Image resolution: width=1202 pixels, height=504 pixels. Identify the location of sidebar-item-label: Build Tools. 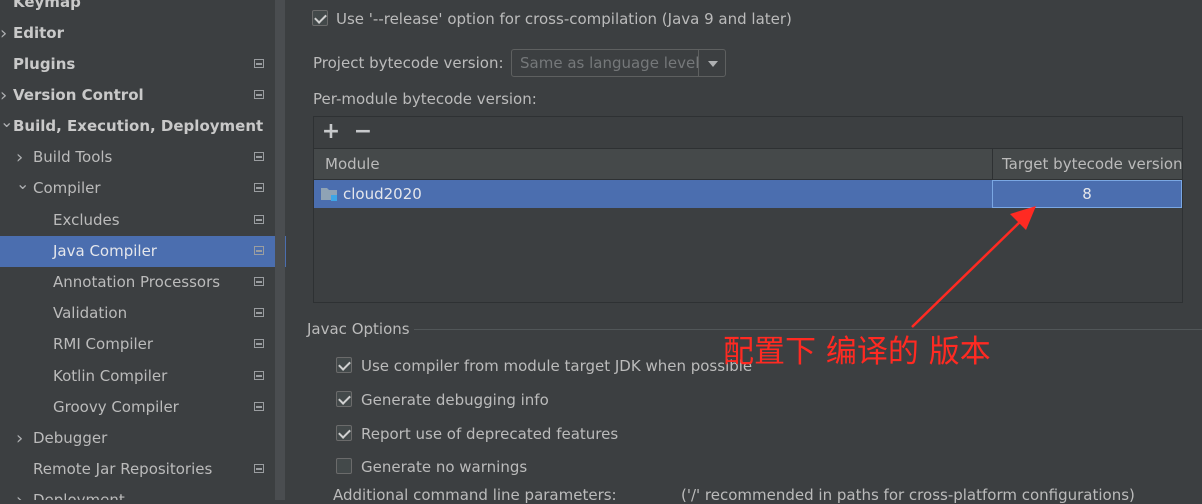
(73, 157).